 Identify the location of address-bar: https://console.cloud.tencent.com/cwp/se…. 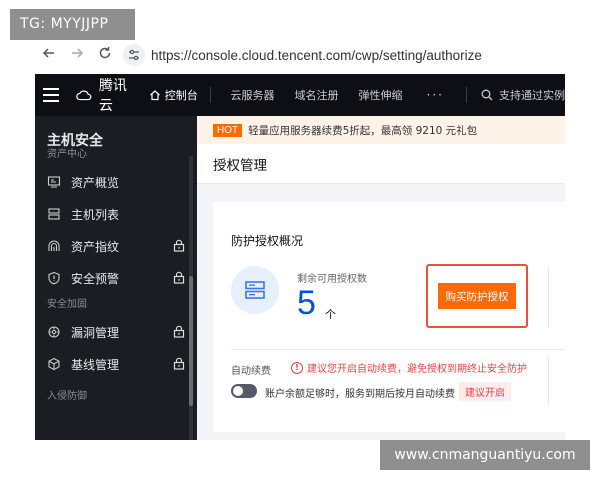
(316, 55).